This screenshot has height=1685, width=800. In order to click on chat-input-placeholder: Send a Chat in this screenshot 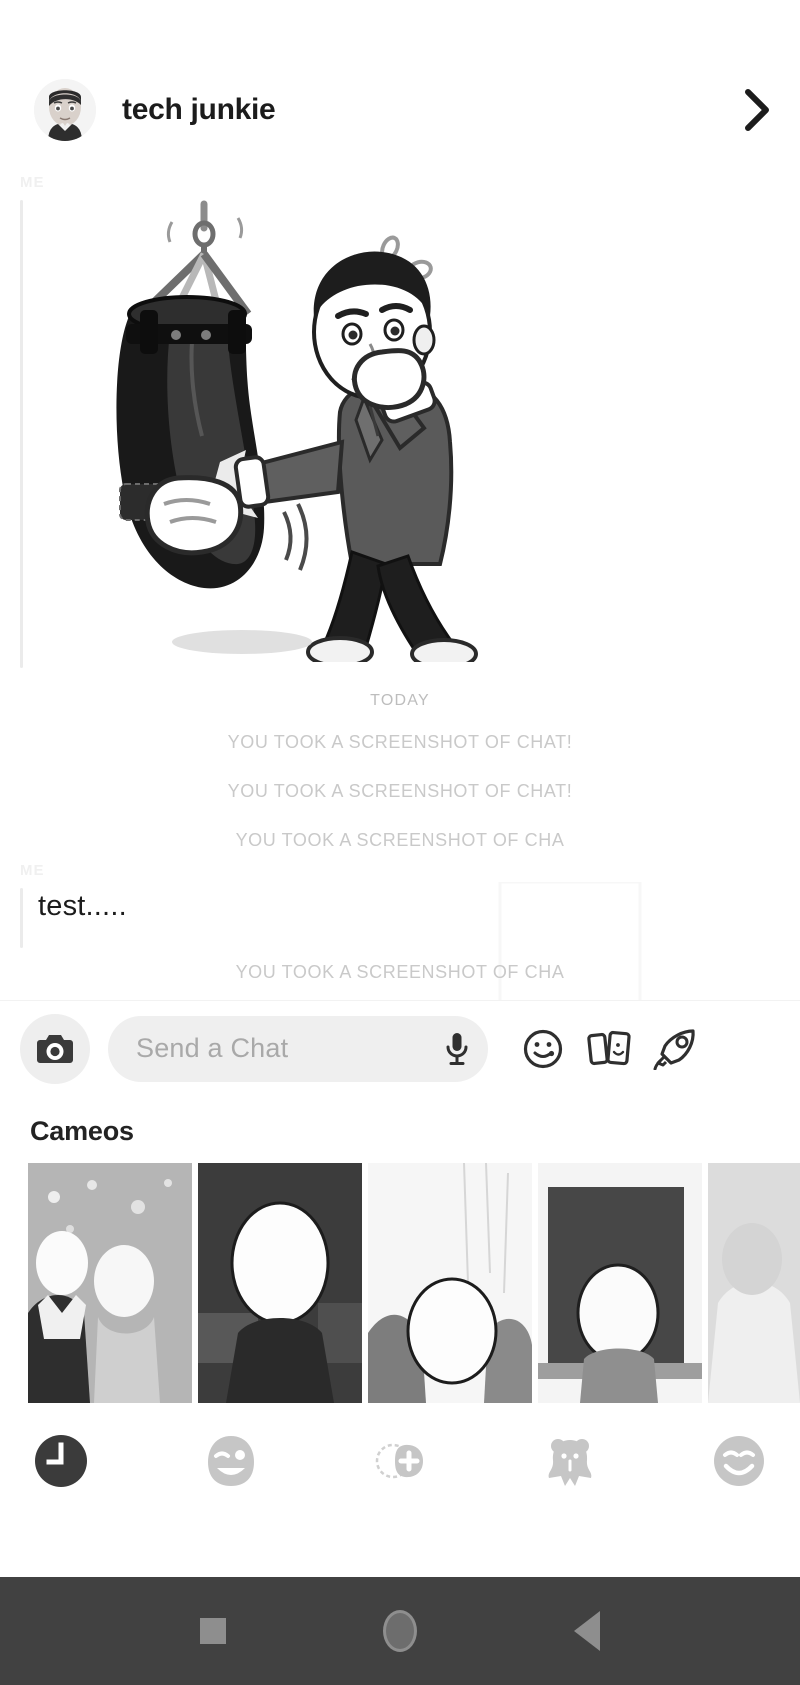, I will do `click(212, 1048)`.